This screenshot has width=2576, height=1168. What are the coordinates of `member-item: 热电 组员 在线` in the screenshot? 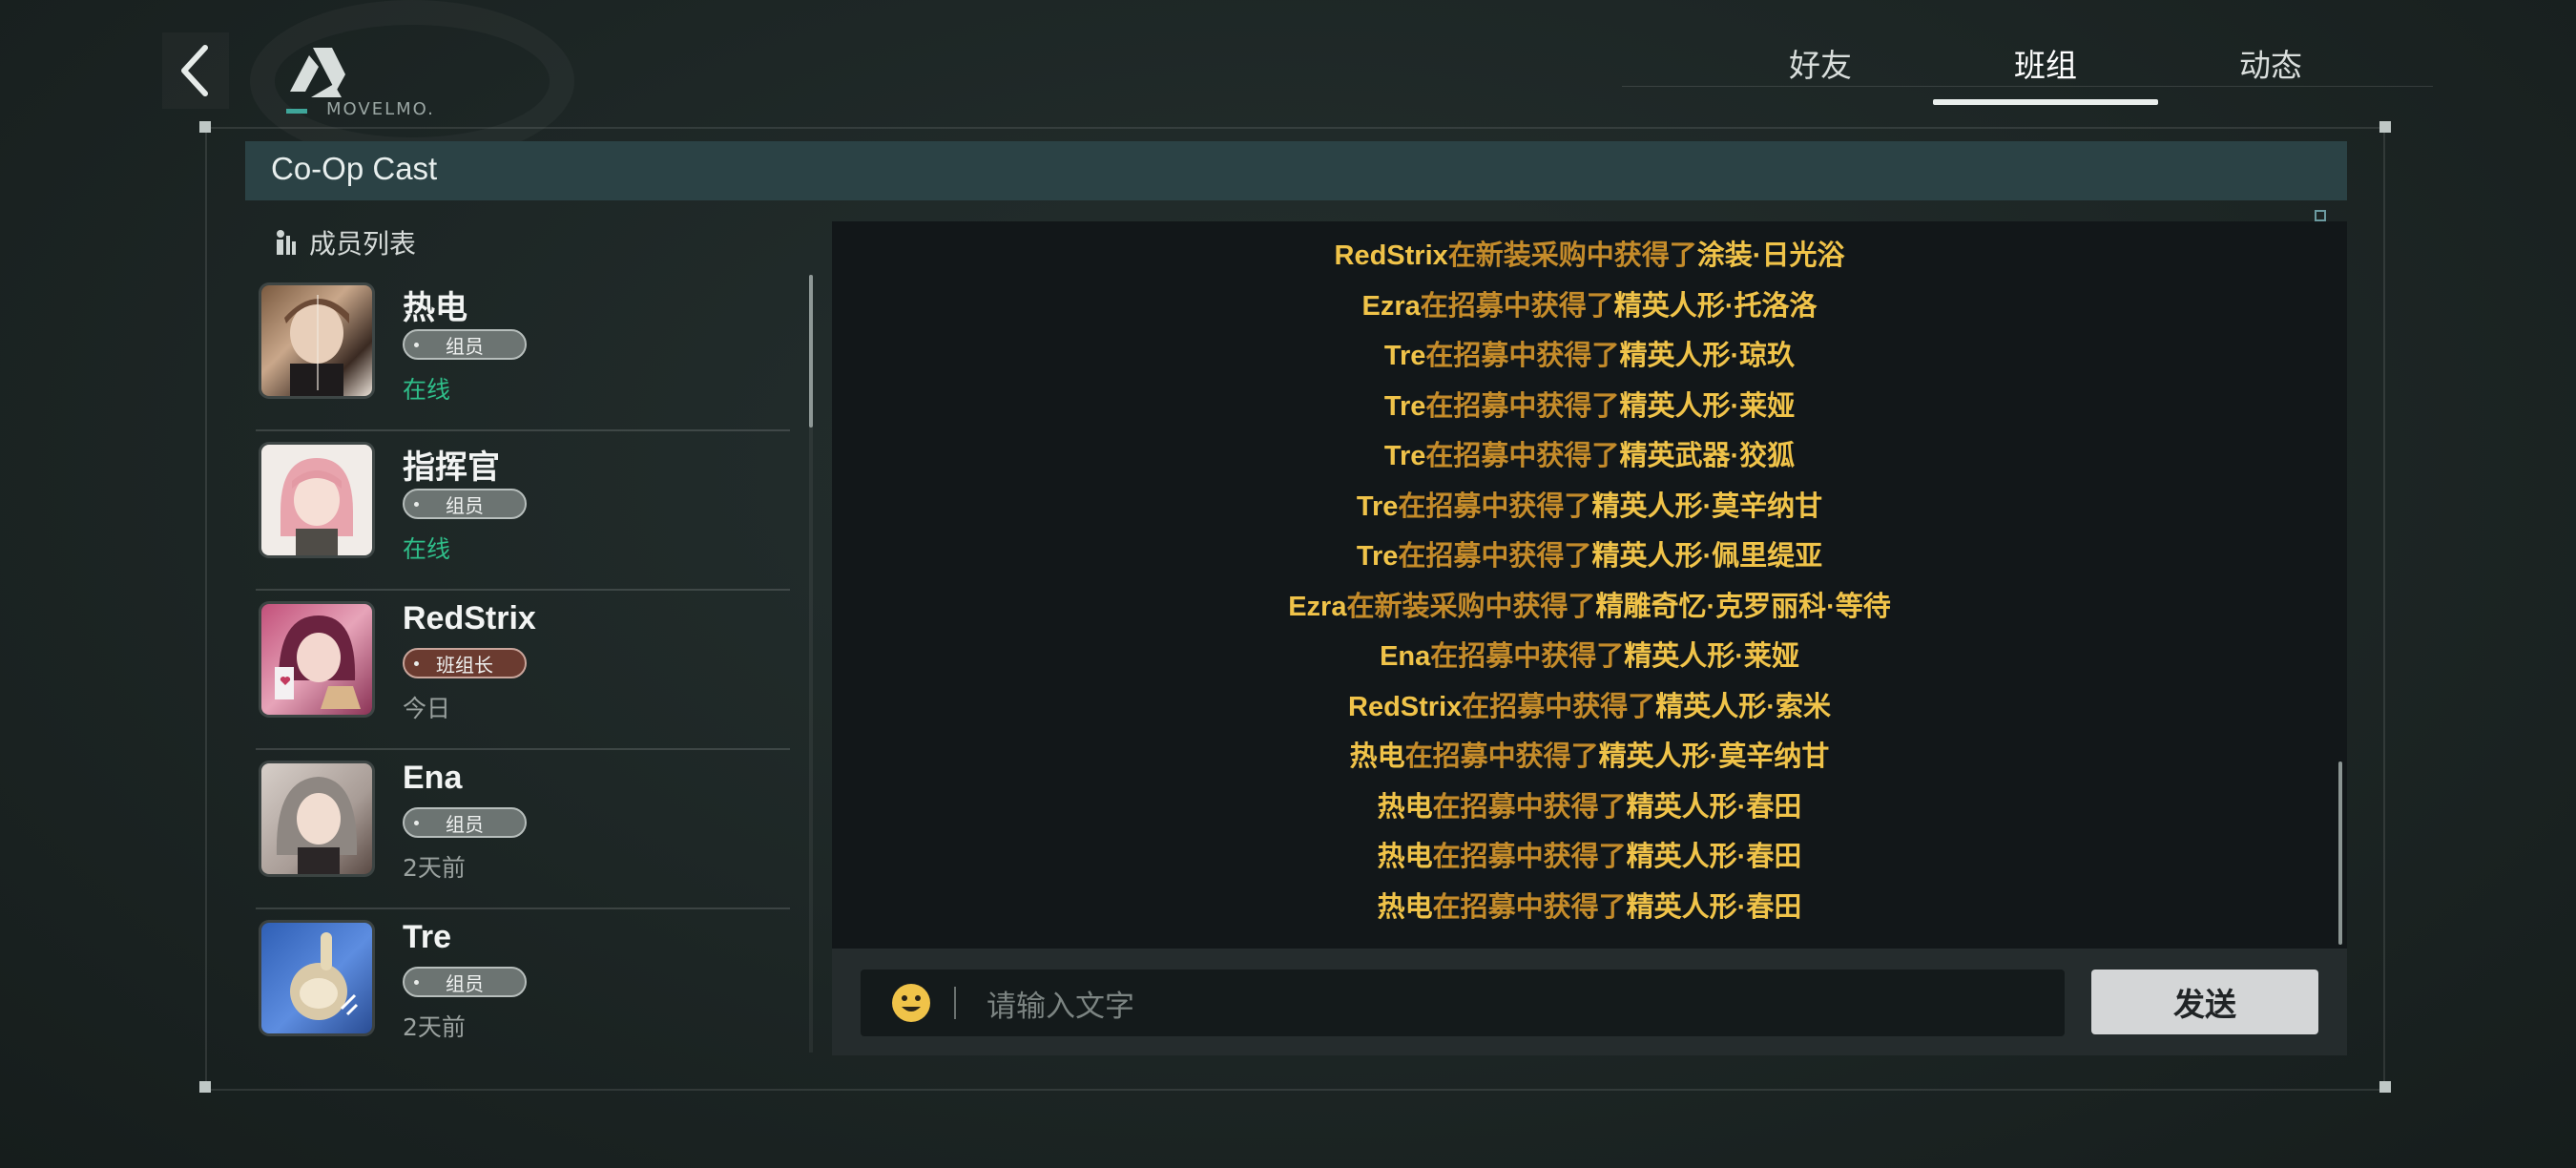 It's located at (523, 351).